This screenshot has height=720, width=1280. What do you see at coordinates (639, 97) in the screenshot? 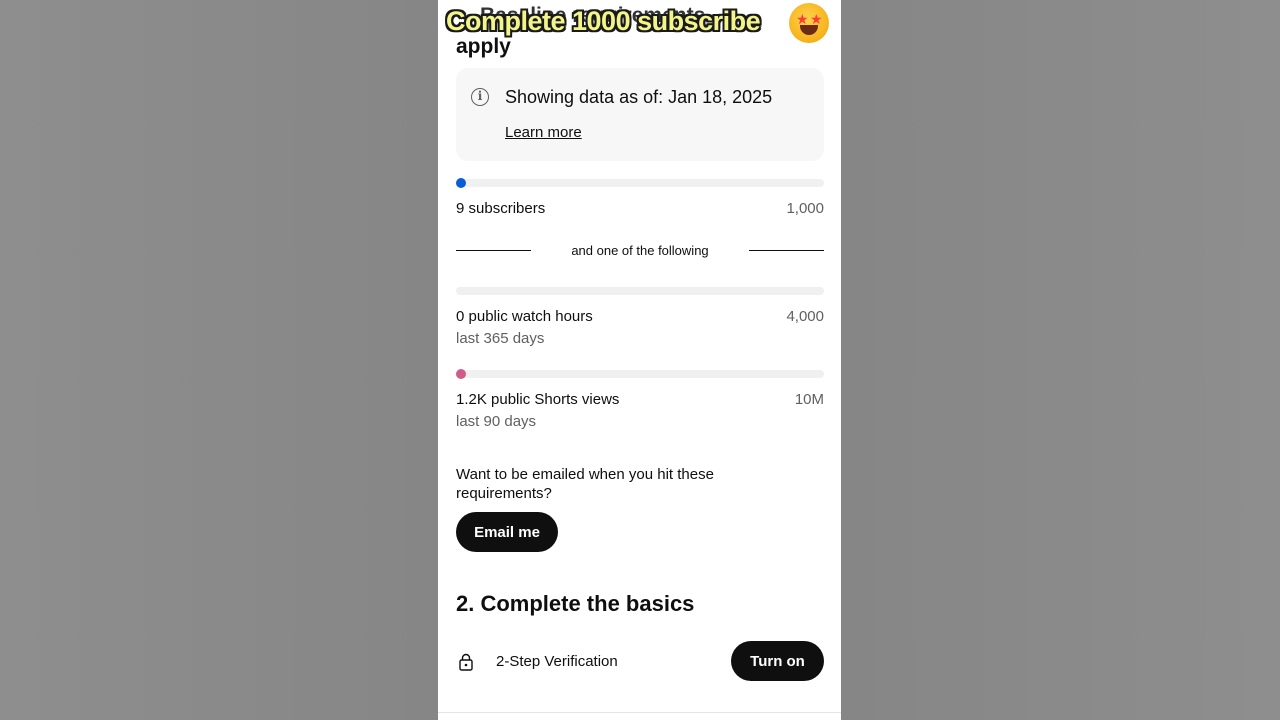
I see `data-date-text: Showing data as of: Jan 18, 2025` at bounding box center [639, 97].